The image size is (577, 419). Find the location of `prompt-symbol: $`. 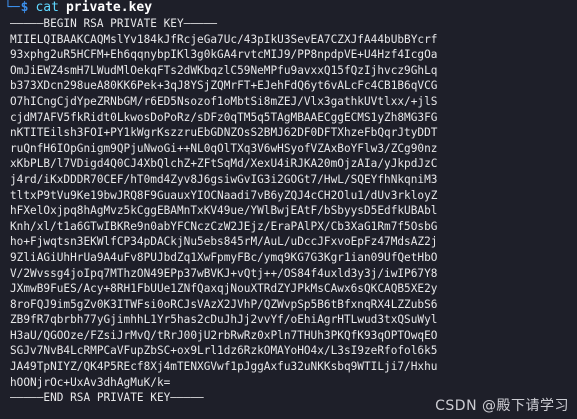

prompt-symbol: $ is located at coordinates (24, 7).